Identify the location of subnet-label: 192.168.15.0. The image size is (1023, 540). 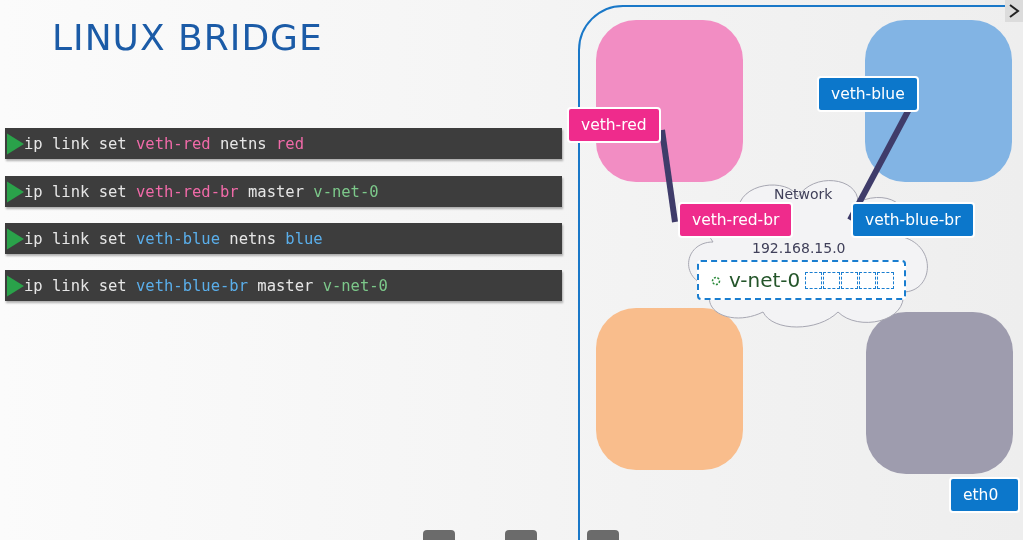
(799, 248).